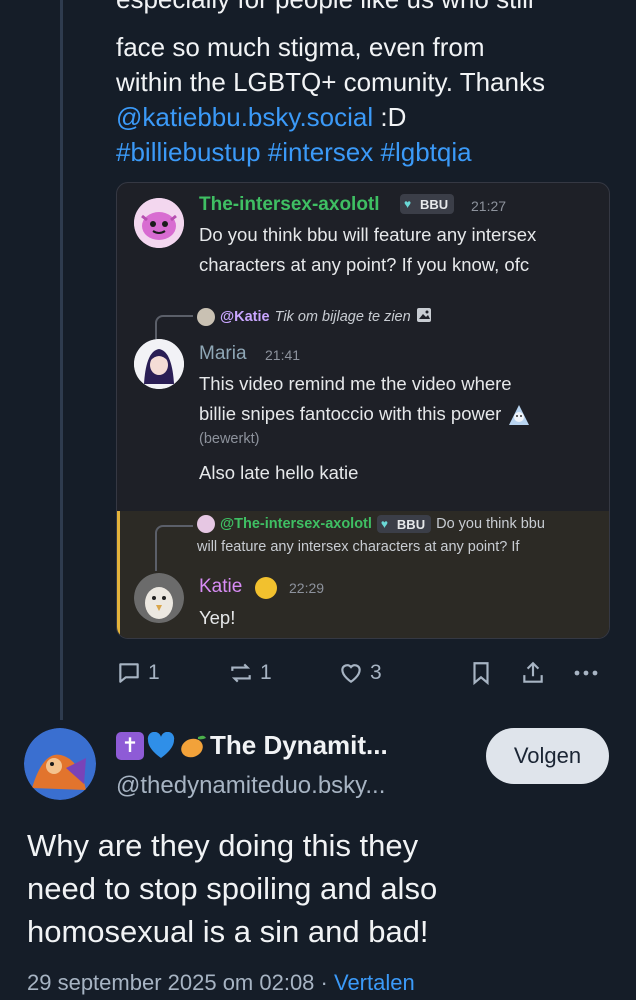 The width and height of the screenshot is (636, 1000). Describe the element at coordinates (427, 204) in the screenshot. I see `msg1-tag: ♥ BBU` at that location.